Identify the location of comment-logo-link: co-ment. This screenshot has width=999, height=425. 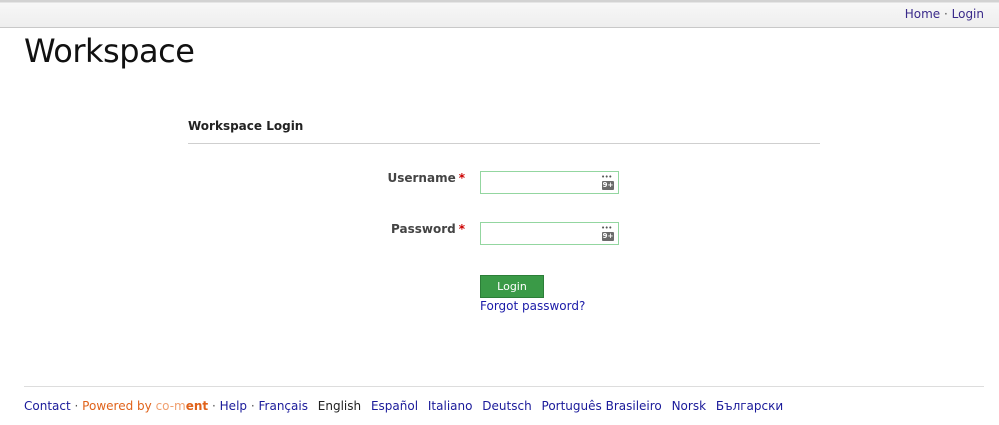
(182, 406).